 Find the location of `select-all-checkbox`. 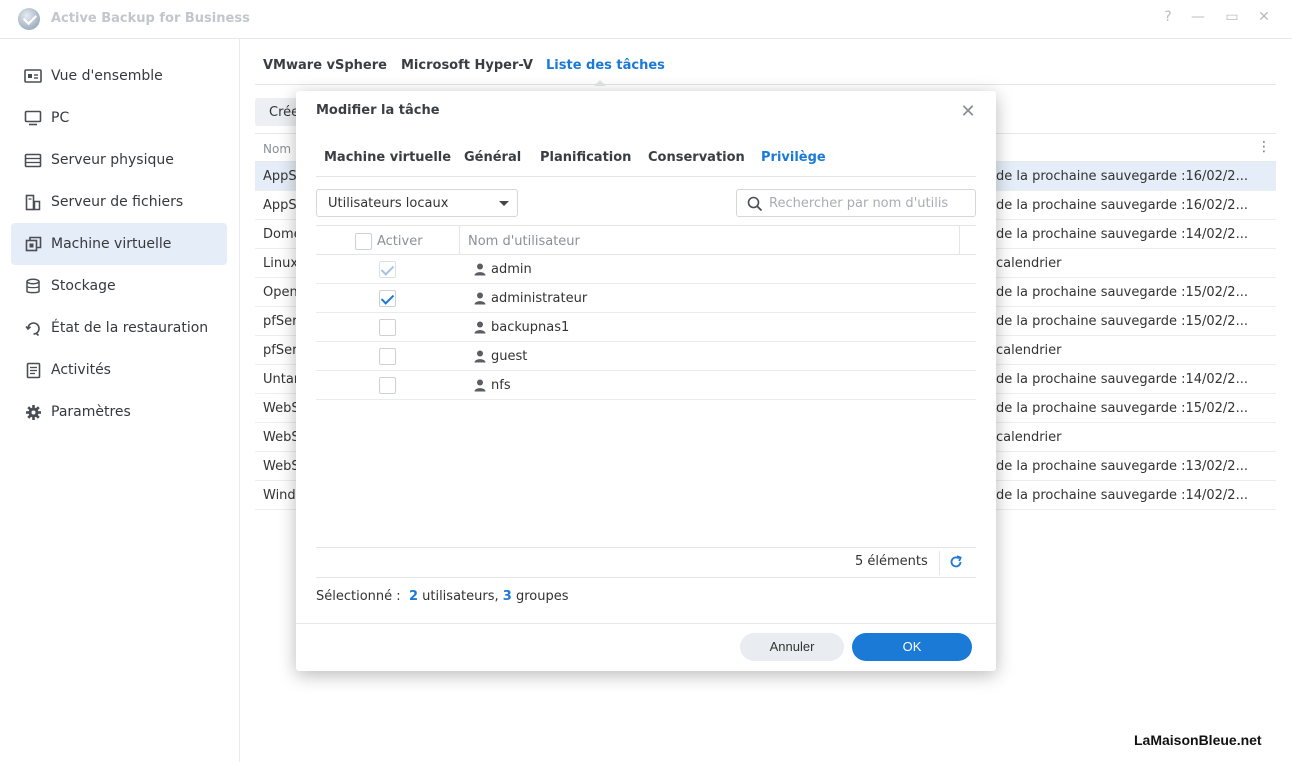

select-all-checkbox is located at coordinates (363, 241).